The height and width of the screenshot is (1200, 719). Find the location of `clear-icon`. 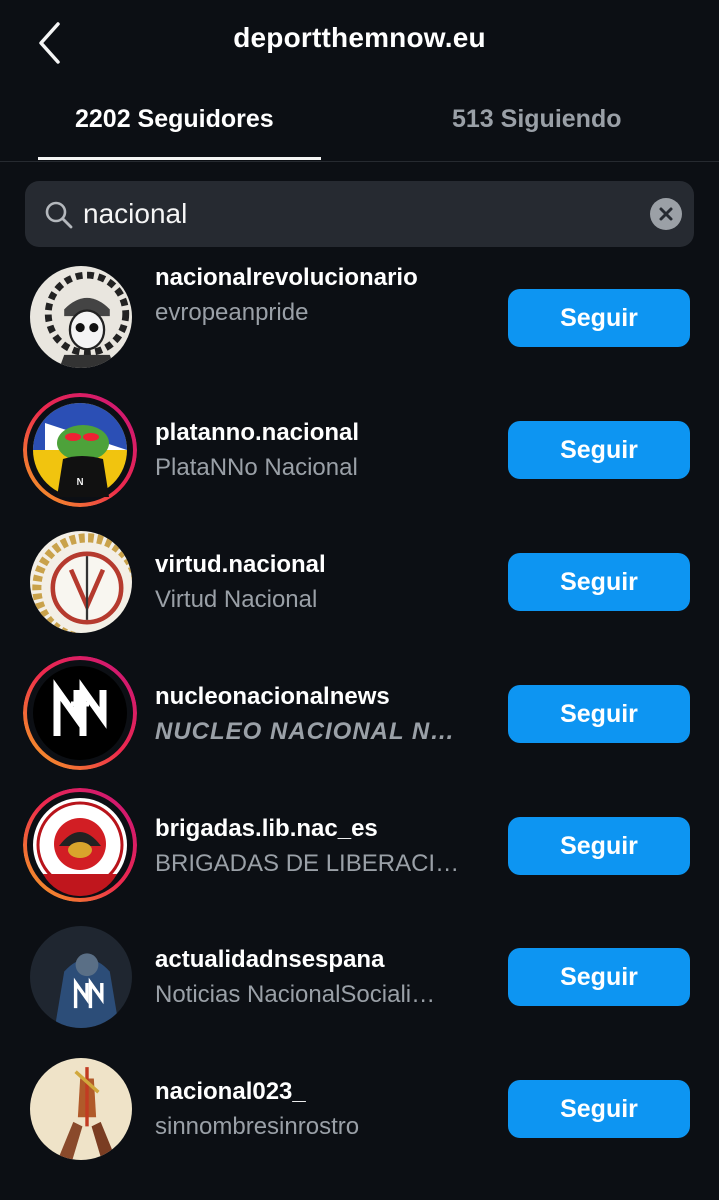

clear-icon is located at coordinates (666, 214).